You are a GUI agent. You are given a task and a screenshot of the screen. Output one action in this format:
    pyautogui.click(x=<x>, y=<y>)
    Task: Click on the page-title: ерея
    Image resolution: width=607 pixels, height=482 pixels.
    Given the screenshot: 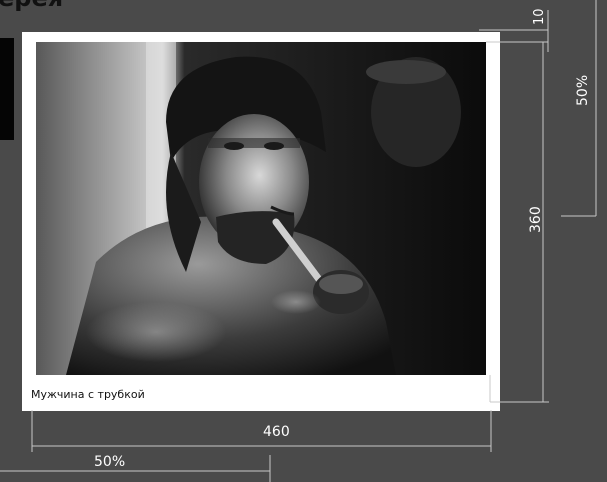 What is the action you would take?
    pyautogui.click(x=31, y=5)
    